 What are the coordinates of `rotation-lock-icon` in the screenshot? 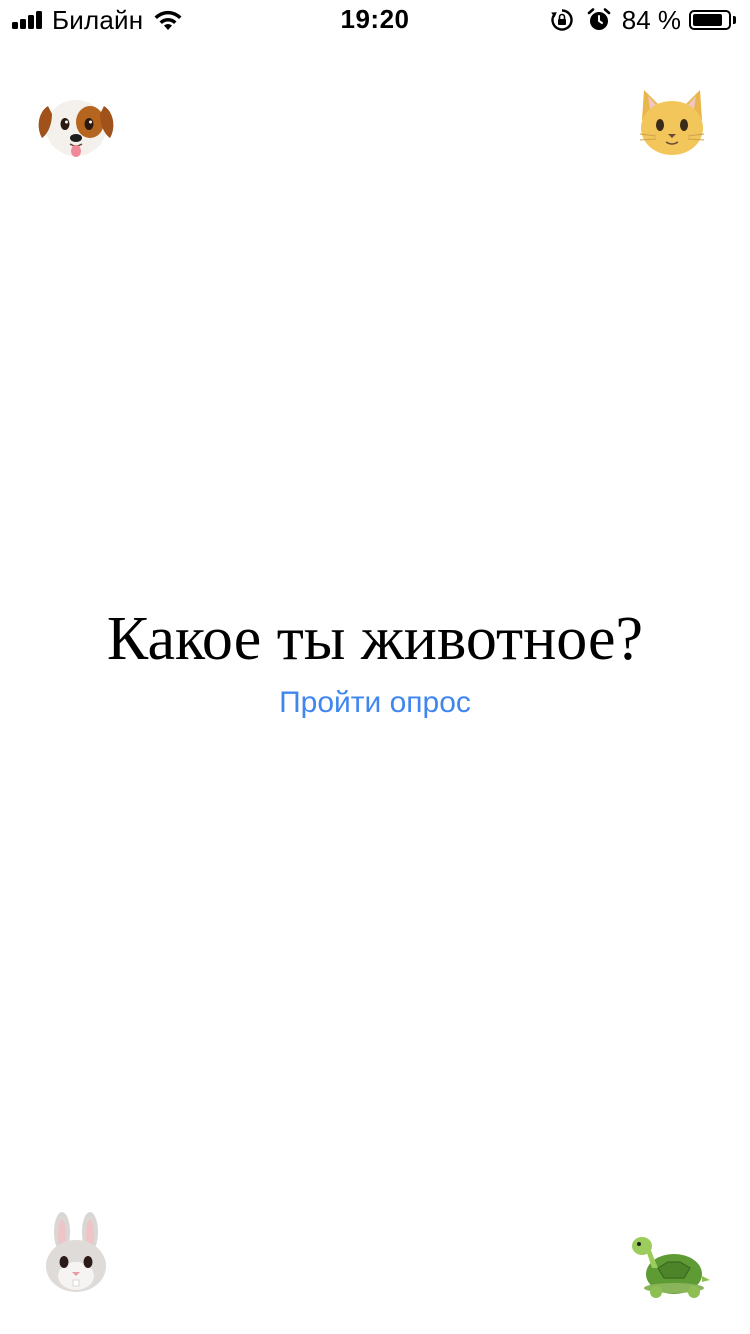 It's located at (561, 20).